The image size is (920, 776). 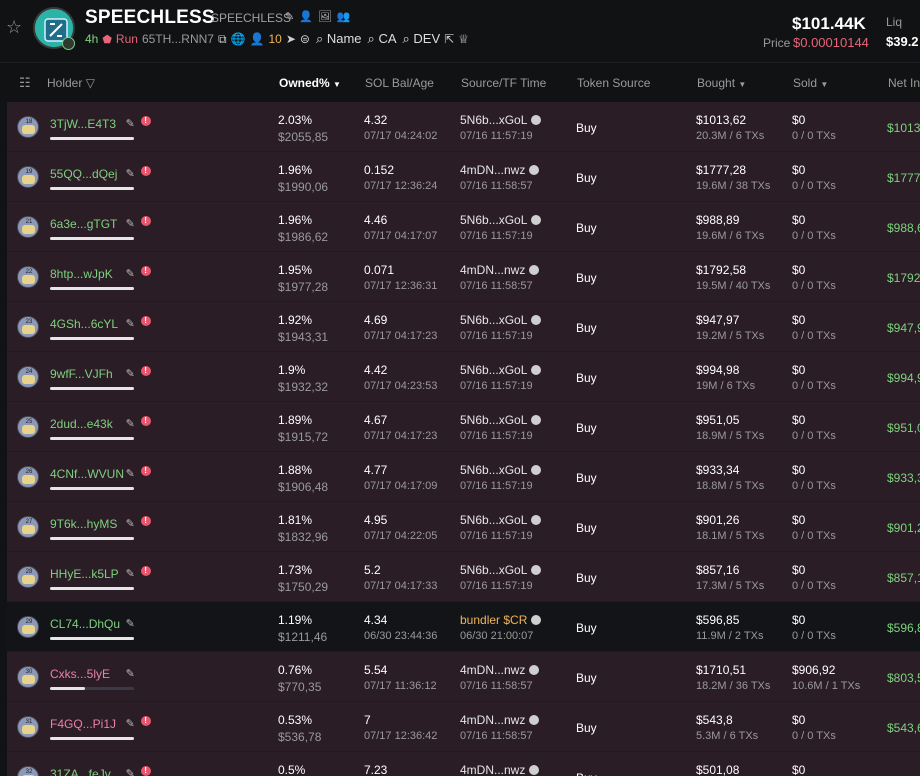 I want to click on search-name-button: ⌕ Name, so click(x=339, y=39).